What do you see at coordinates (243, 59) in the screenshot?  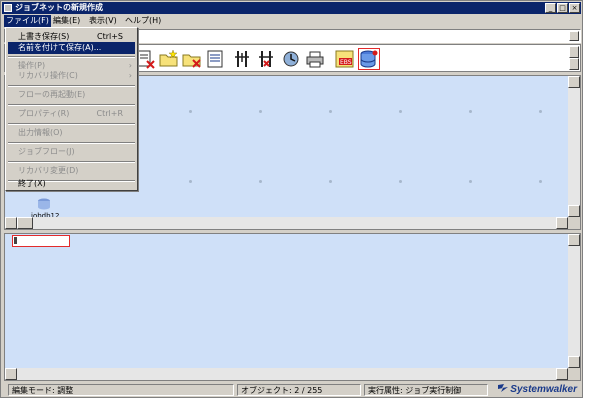 I see `branch-icon` at bounding box center [243, 59].